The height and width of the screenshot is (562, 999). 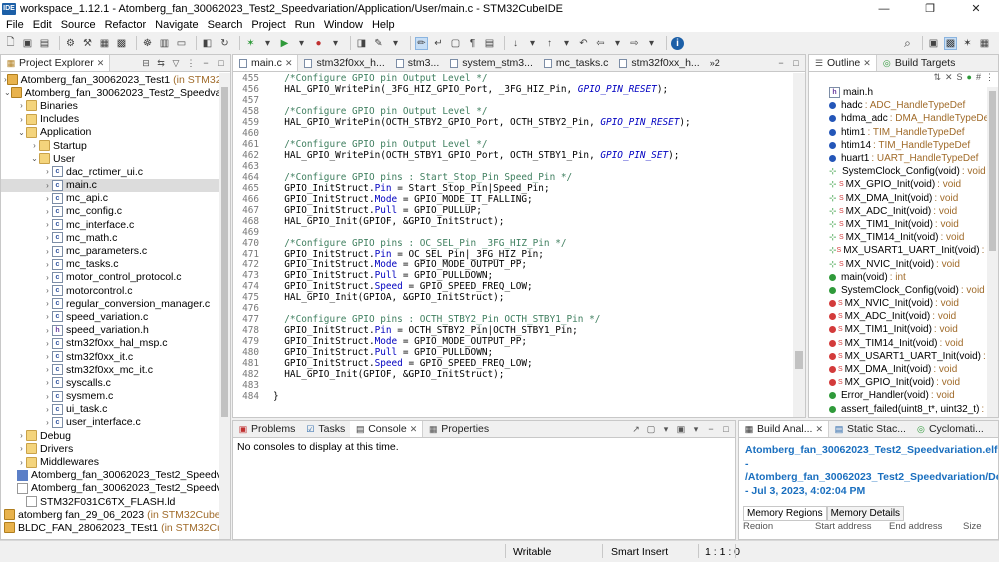 What do you see at coordinates (115, 382) in the screenshot?
I see `tree-item: › c syscalls.c` at bounding box center [115, 382].